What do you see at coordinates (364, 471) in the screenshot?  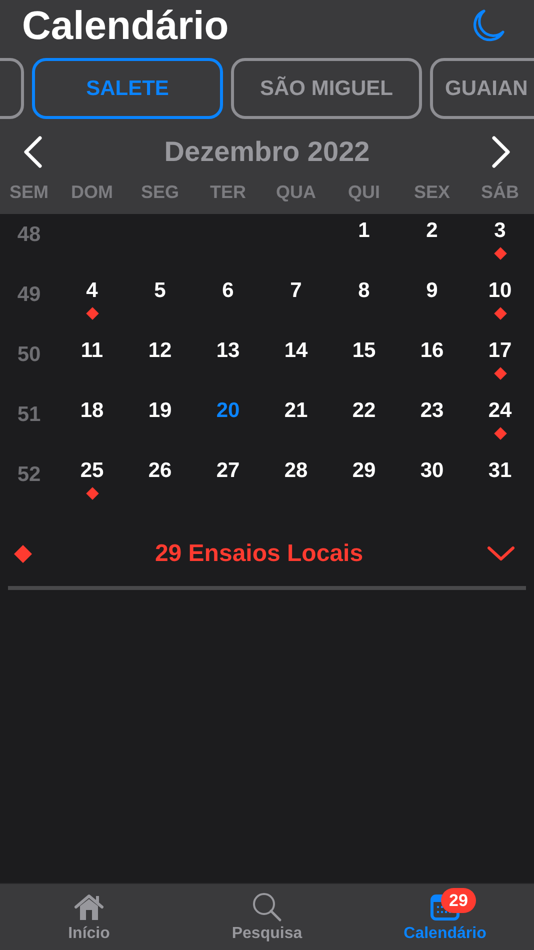 I see `day-number: 29` at bounding box center [364, 471].